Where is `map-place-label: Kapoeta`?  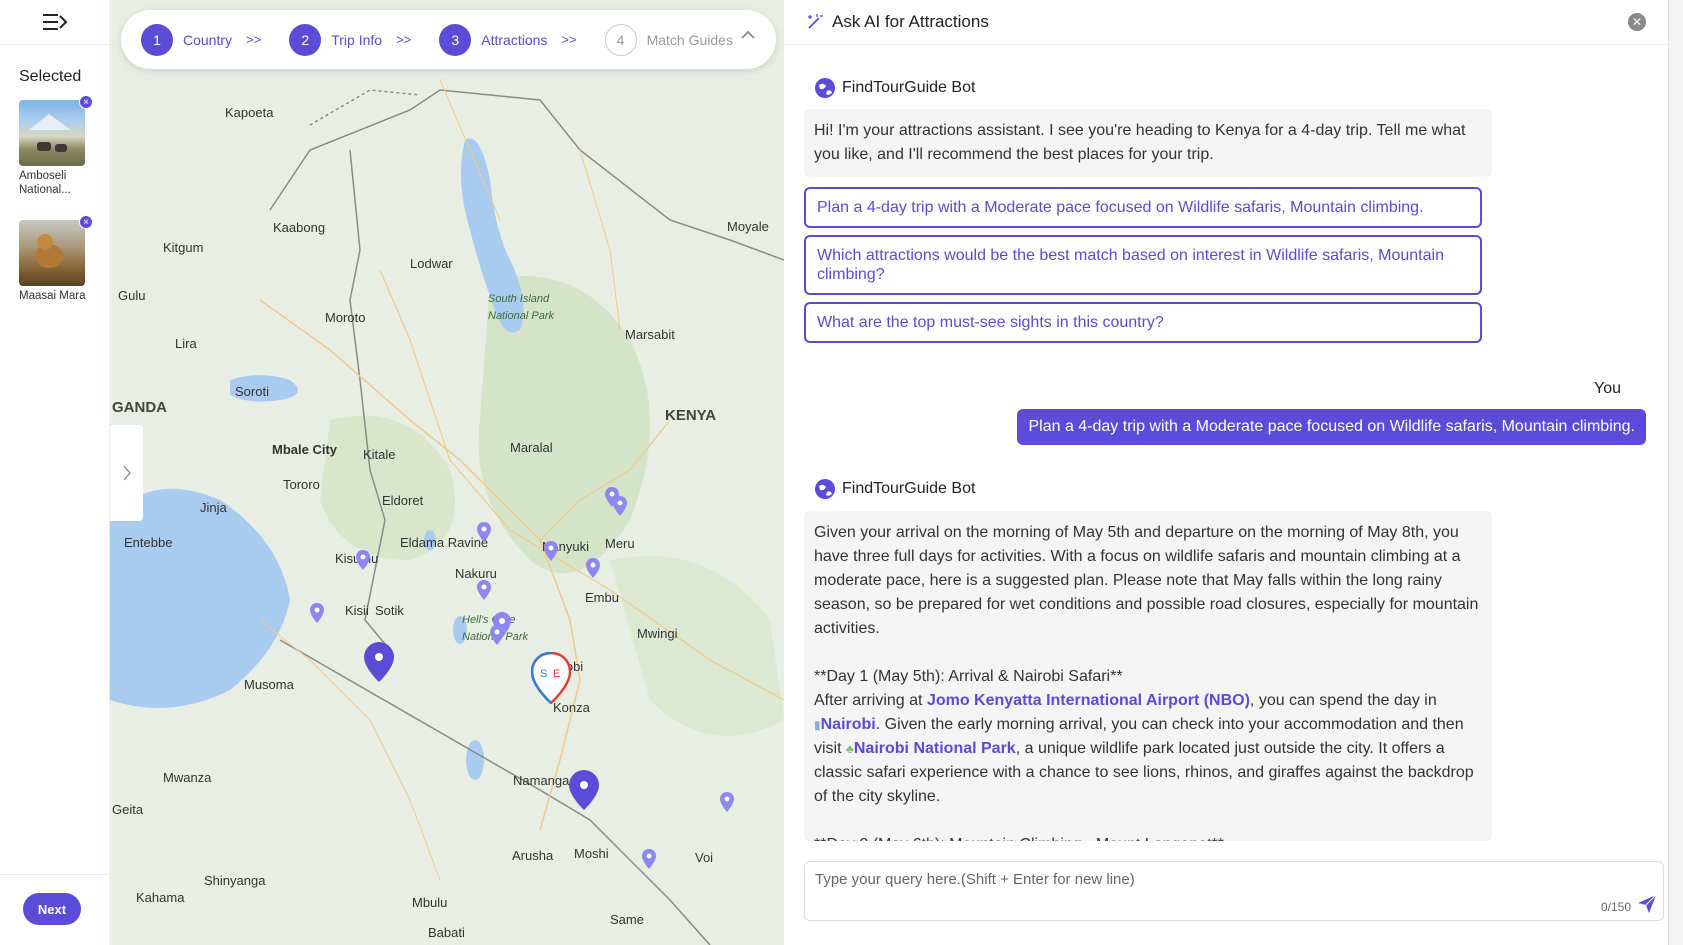
map-place-label: Kapoeta is located at coordinates (249, 112).